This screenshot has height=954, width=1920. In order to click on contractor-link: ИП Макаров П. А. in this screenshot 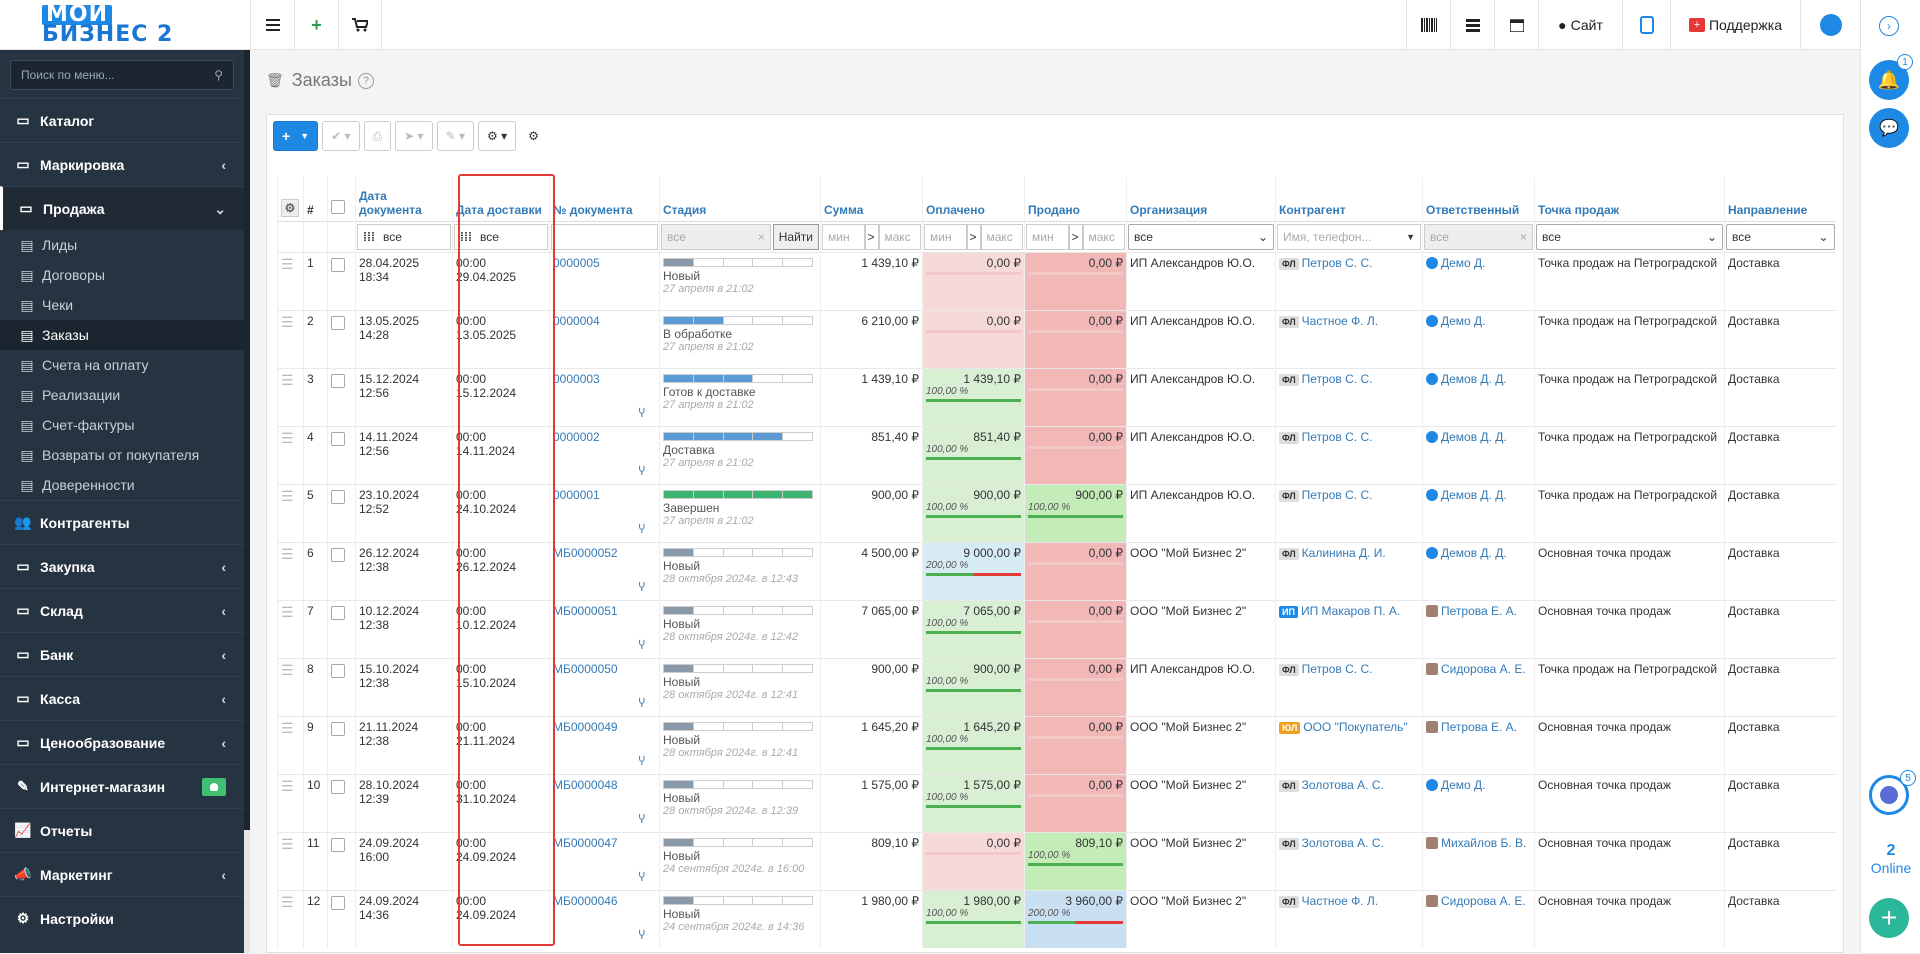, I will do `click(1350, 611)`.